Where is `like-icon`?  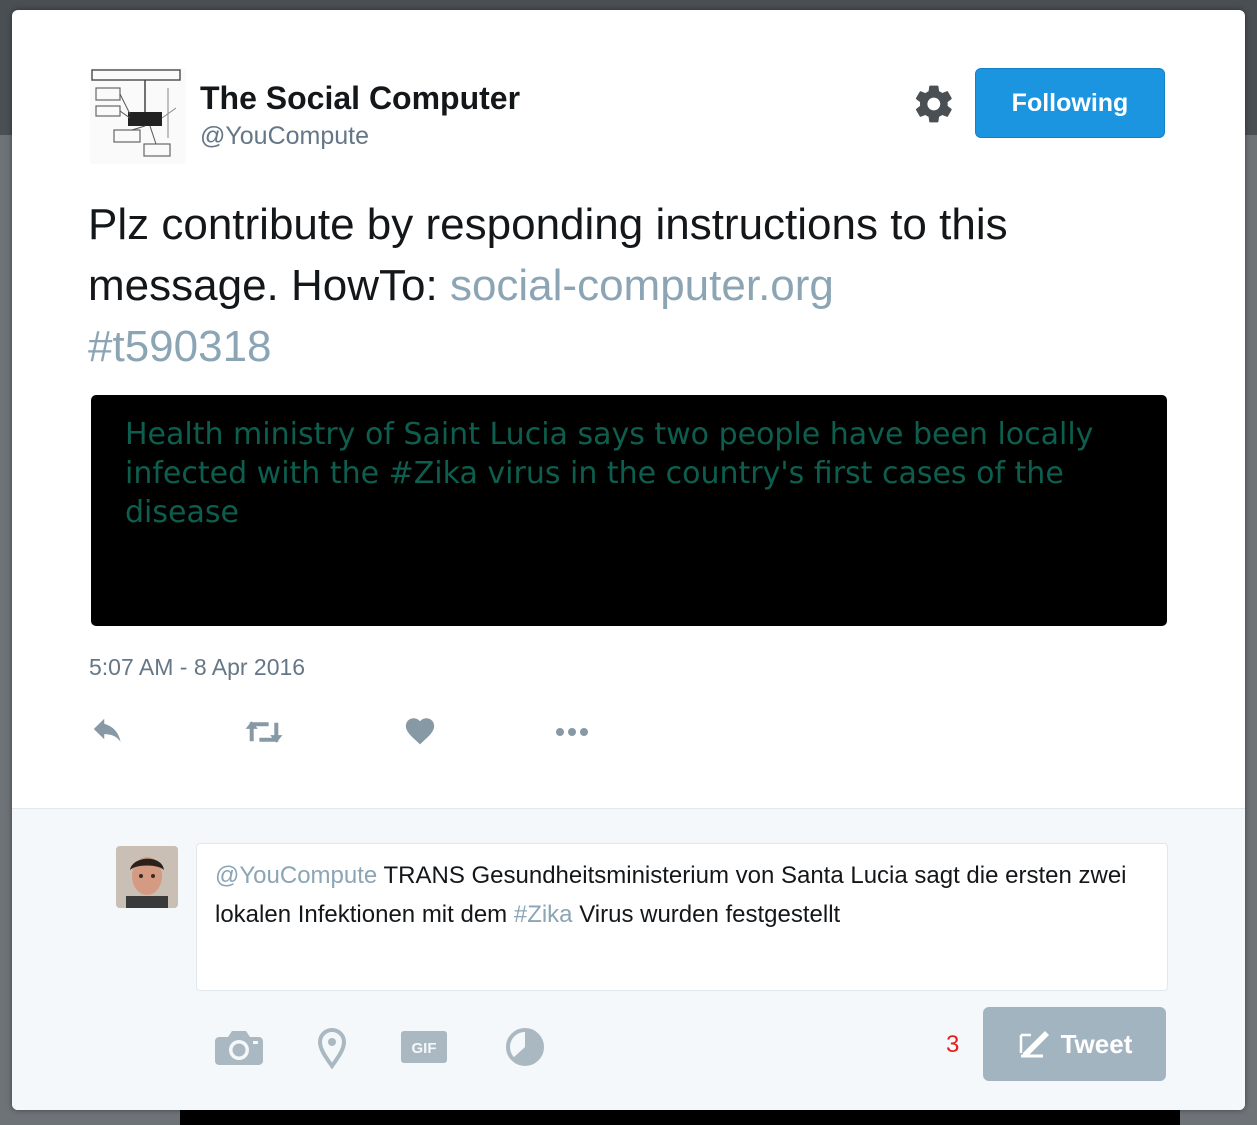
like-icon is located at coordinates (425, 732).